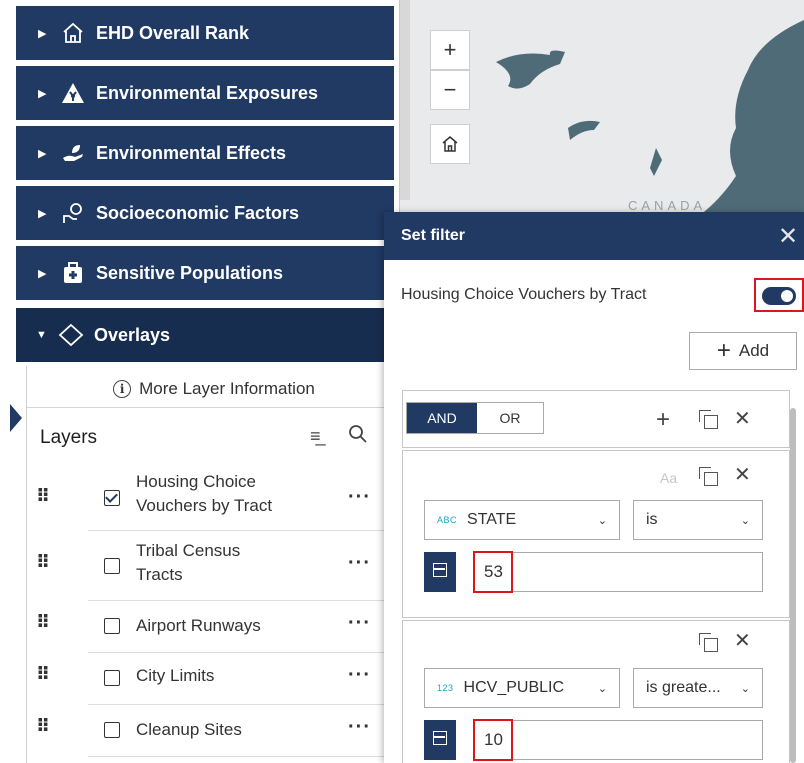 Image resolution: width=804 pixels, height=763 pixels. Describe the element at coordinates (204, 494) in the screenshot. I see `layer-name: Housing Choice Vouchers by Tract` at that location.